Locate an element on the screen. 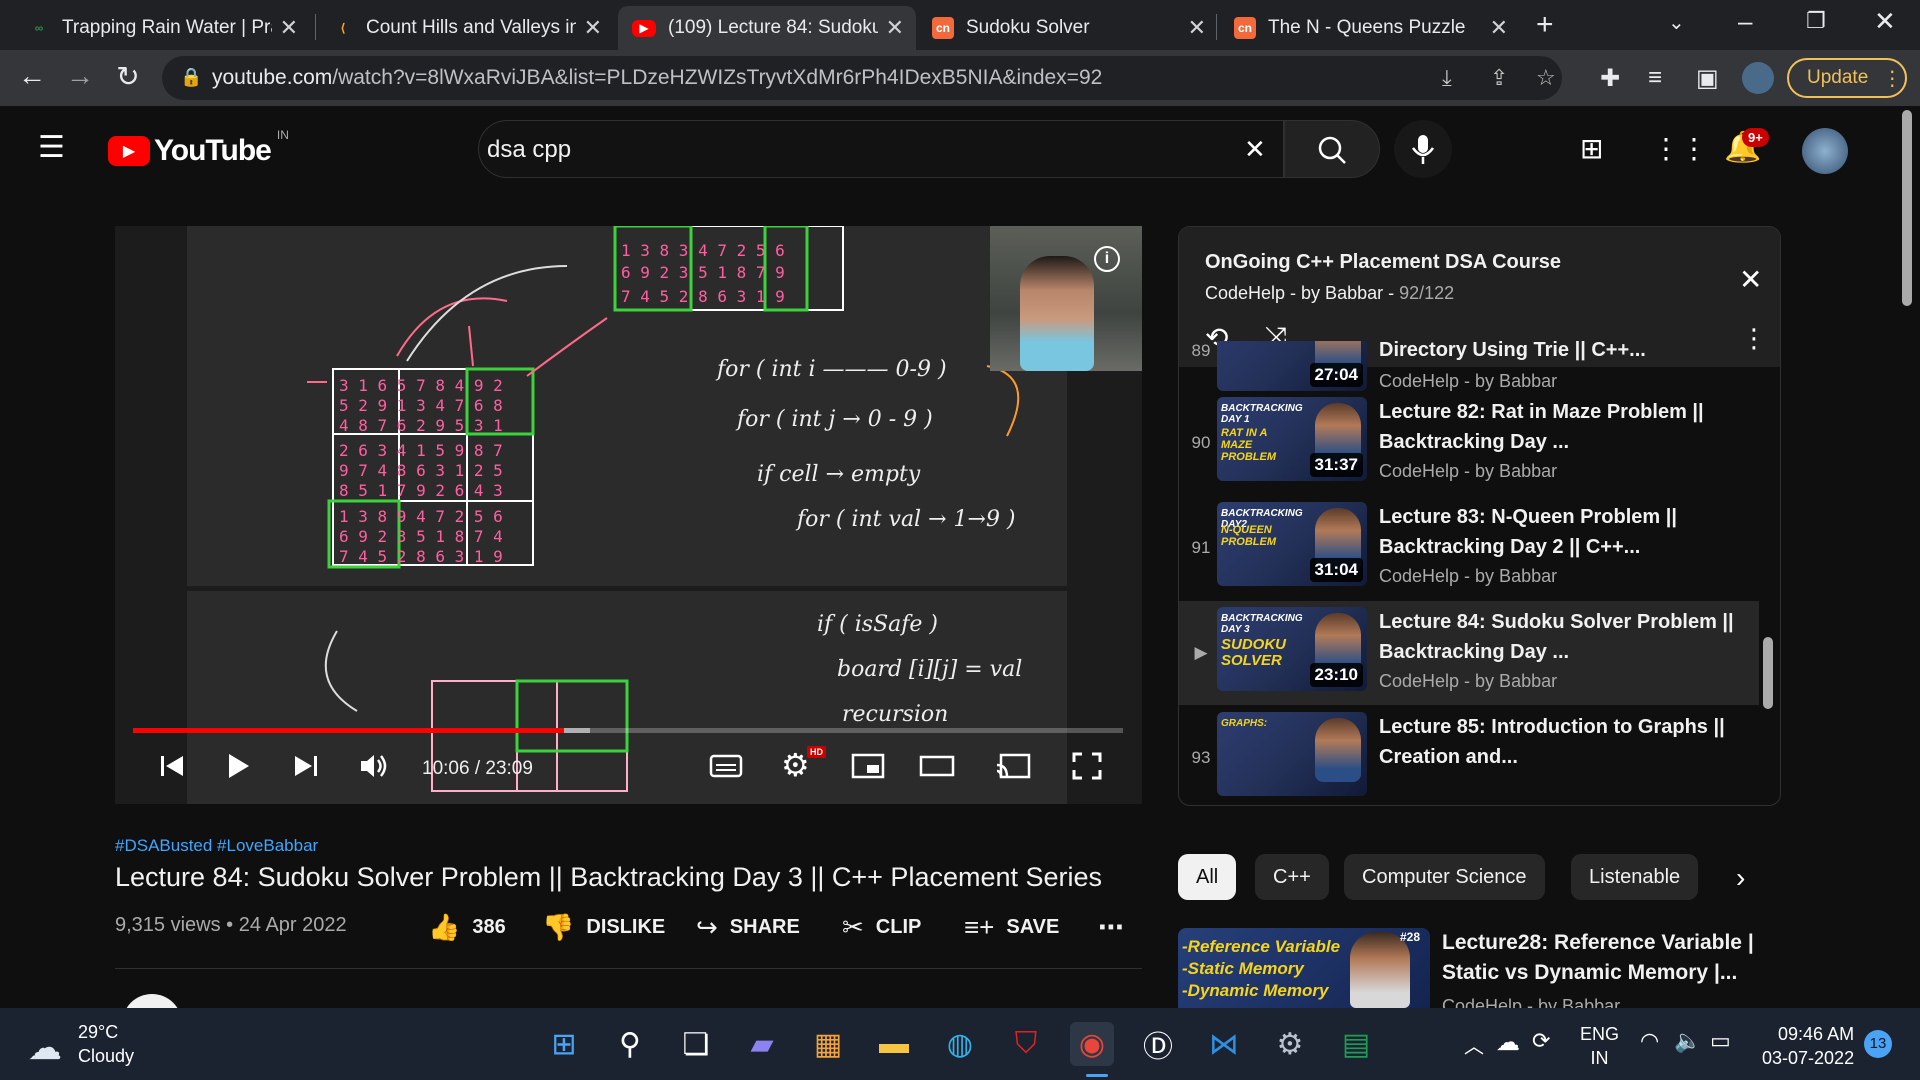 This screenshot has height=1080, width=1920. share-page-icon: ⇪ is located at coordinates (1499, 78).